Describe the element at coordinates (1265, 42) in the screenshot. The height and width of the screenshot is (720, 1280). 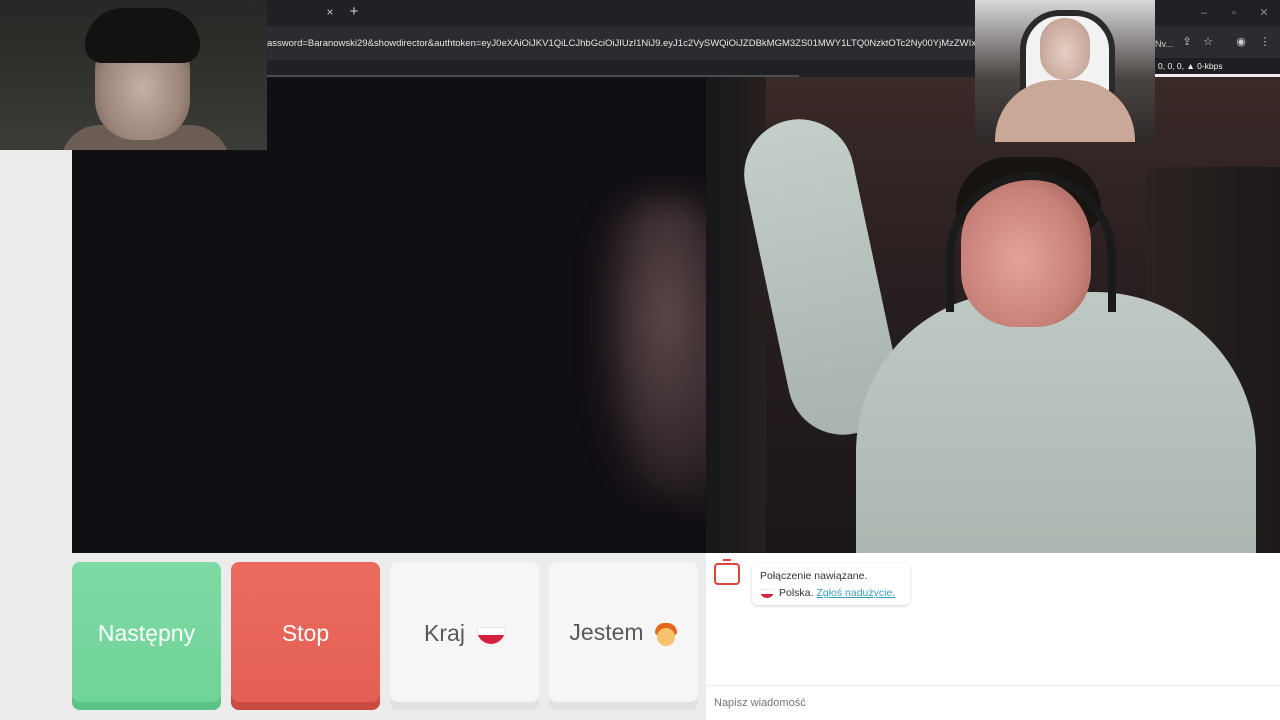
I see `more-icon: ⋮` at that location.